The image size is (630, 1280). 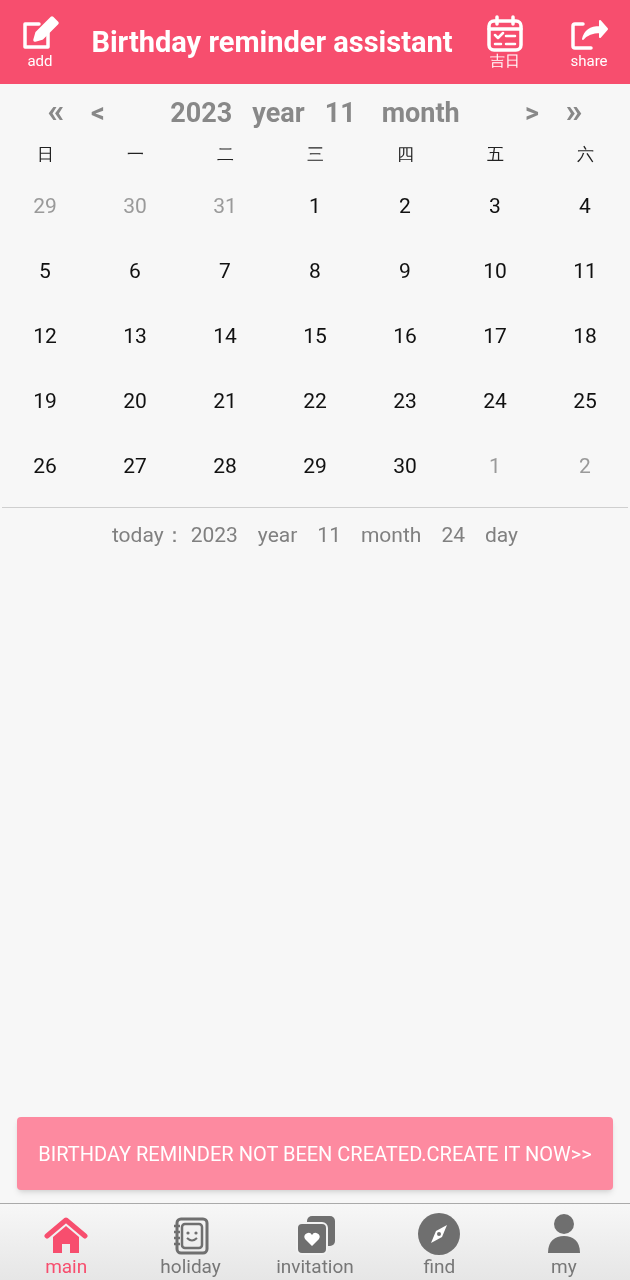 What do you see at coordinates (502, 535) in the screenshot?
I see `today-day-label: day` at bounding box center [502, 535].